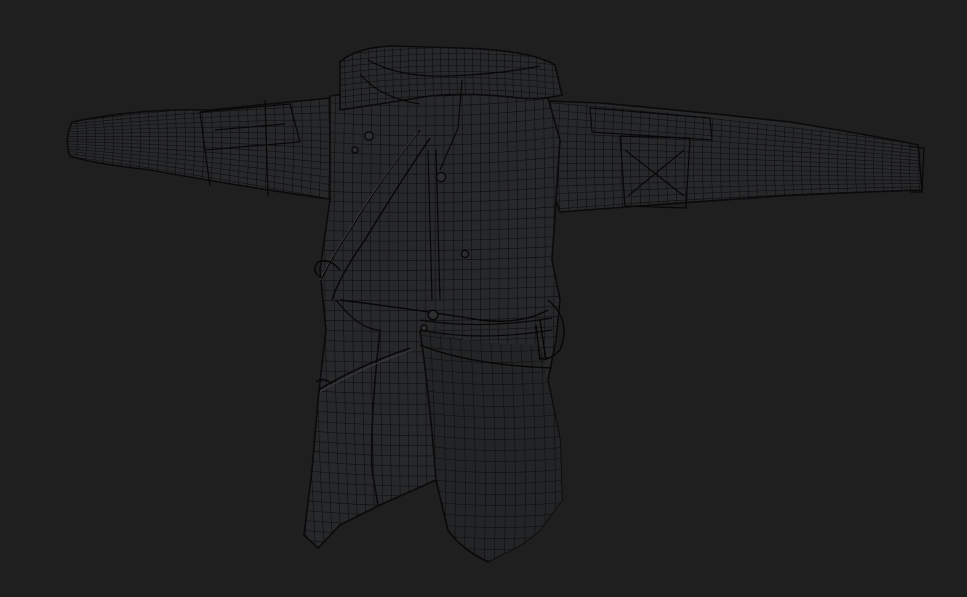 The width and height of the screenshot is (967, 597). I want to click on right-sleeve, so click(722, 156).